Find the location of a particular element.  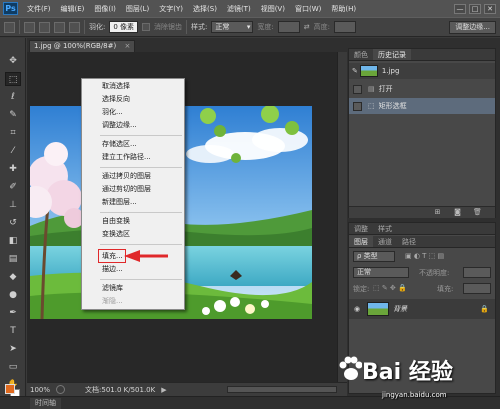

crop-tool-icon: ⌗ is located at coordinates (13, 133).